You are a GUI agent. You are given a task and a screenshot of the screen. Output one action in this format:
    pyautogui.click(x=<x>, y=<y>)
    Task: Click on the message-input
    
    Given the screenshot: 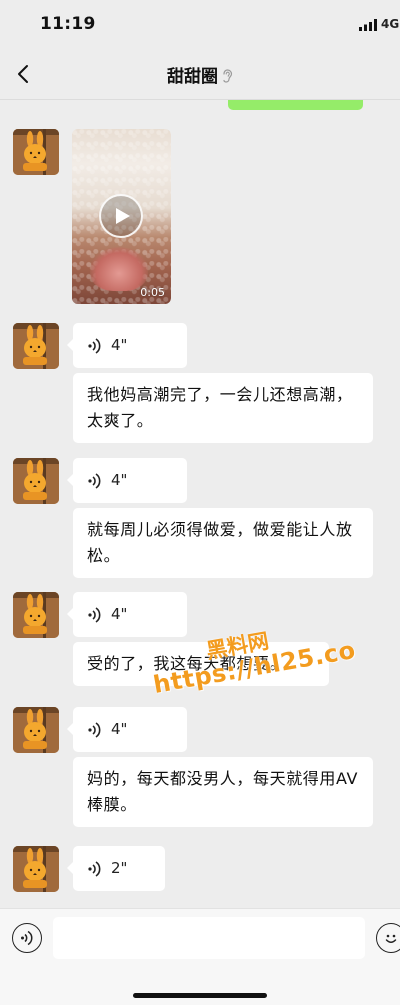 What is the action you would take?
    pyautogui.click(x=209, y=938)
    